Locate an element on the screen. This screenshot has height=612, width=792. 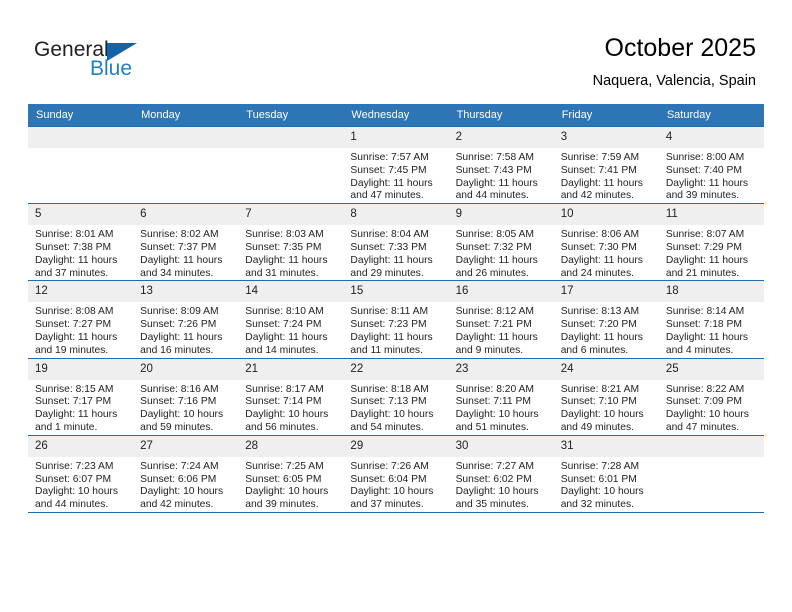
weekday-header-thursday: Thursday is located at coordinates (501, 115).